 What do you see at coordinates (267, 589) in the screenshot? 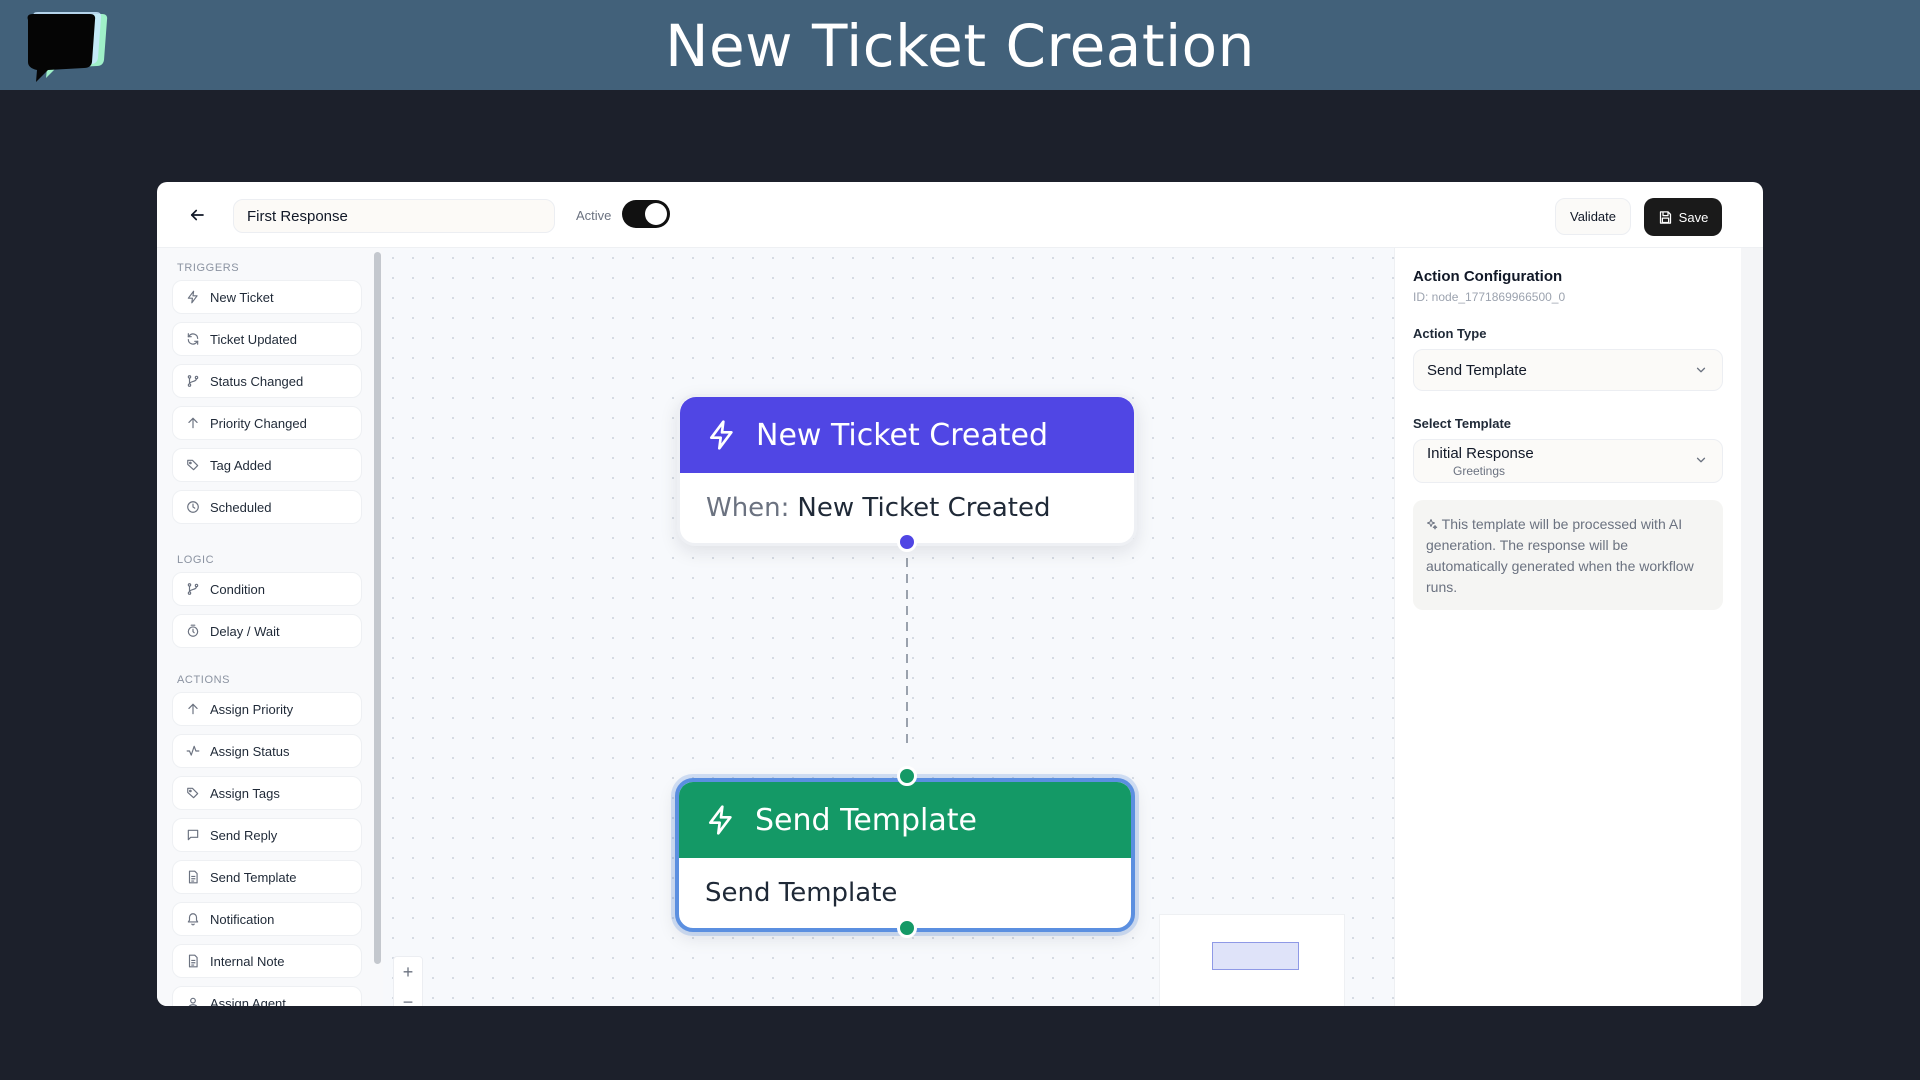
I see `palette-item-condition: Condition` at bounding box center [267, 589].